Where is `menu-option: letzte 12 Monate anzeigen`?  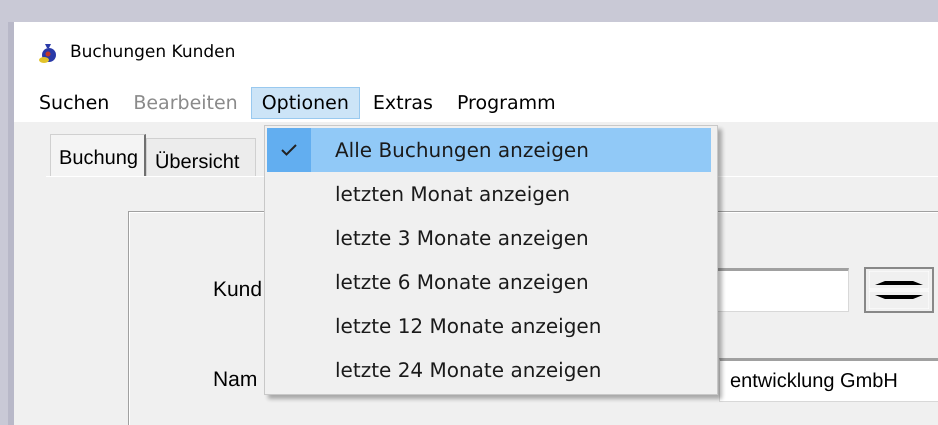 menu-option: letzte 12 Monate anzeigen is located at coordinates (489, 326).